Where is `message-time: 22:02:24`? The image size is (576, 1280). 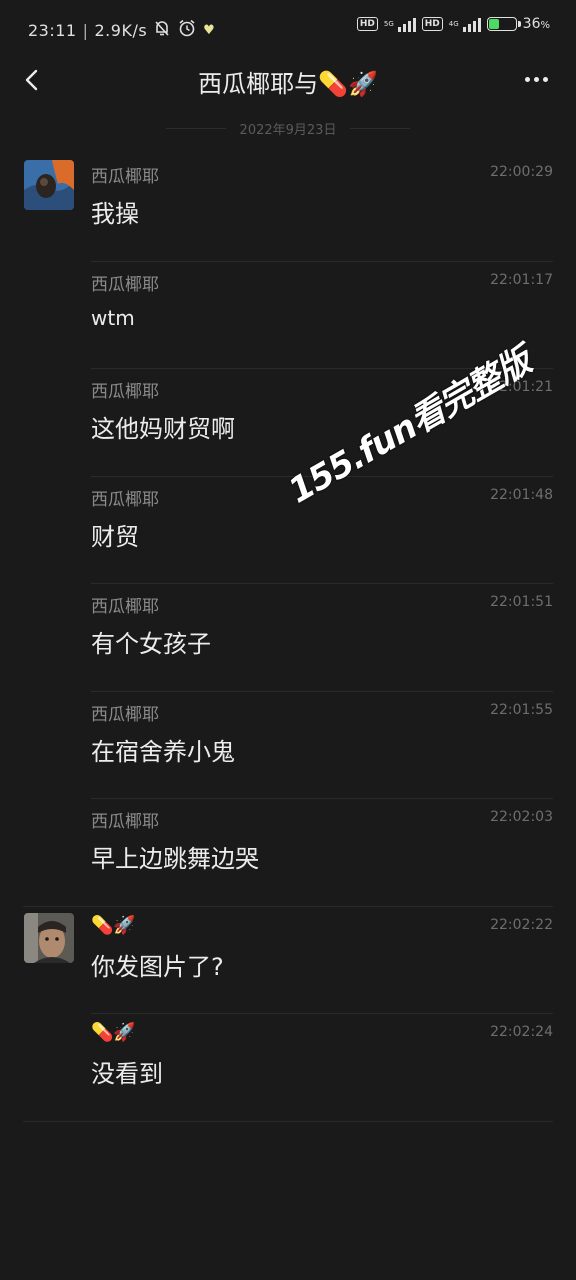 message-time: 22:02:24 is located at coordinates (521, 1032).